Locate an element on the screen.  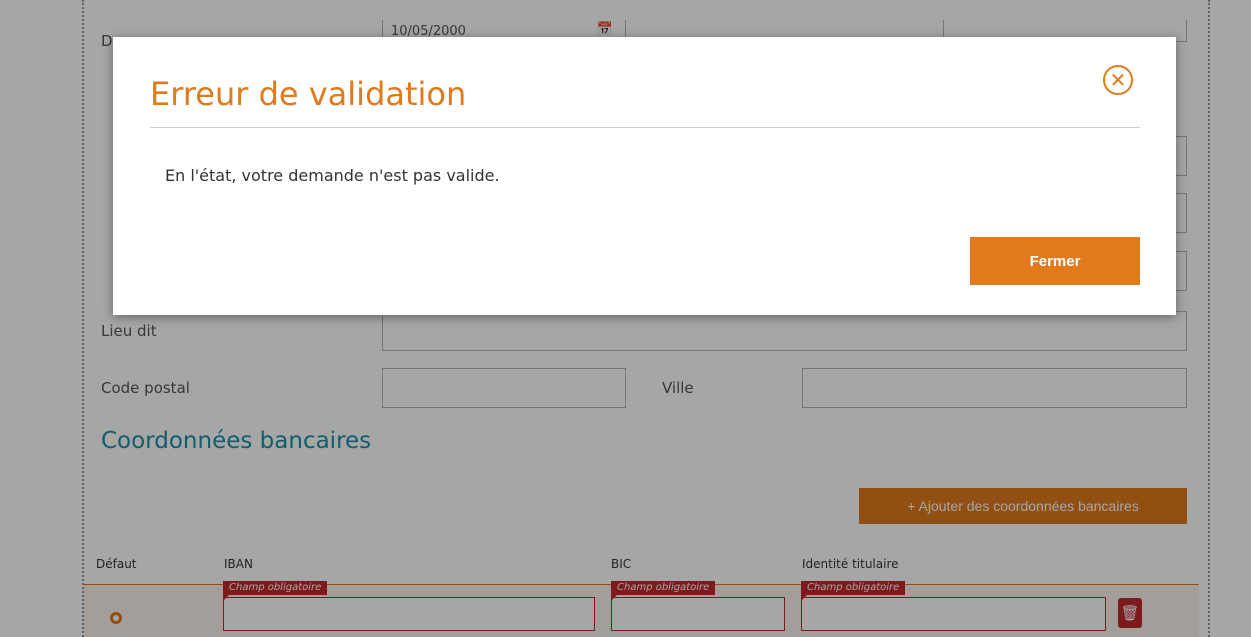
dialog-divider is located at coordinates (645, 127).